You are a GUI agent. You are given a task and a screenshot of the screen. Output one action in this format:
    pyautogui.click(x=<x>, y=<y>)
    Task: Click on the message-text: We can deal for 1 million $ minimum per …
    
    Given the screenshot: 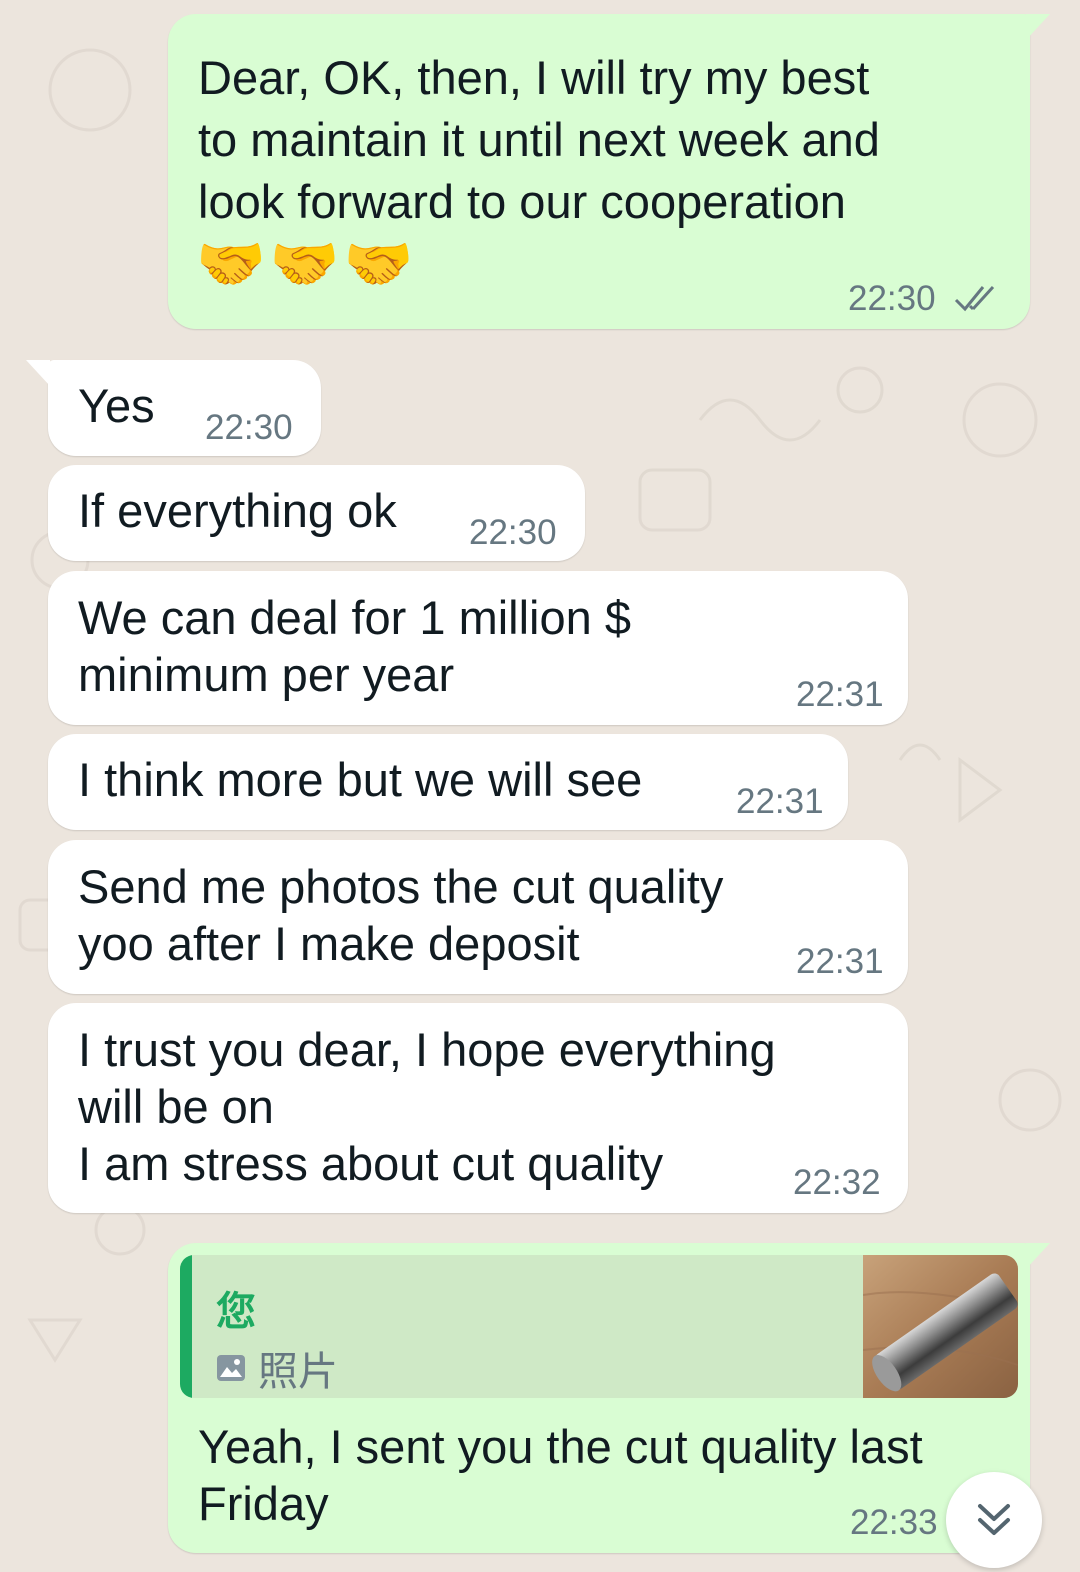 What is the action you would take?
    pyautogui.click(x=354, y=646)
    